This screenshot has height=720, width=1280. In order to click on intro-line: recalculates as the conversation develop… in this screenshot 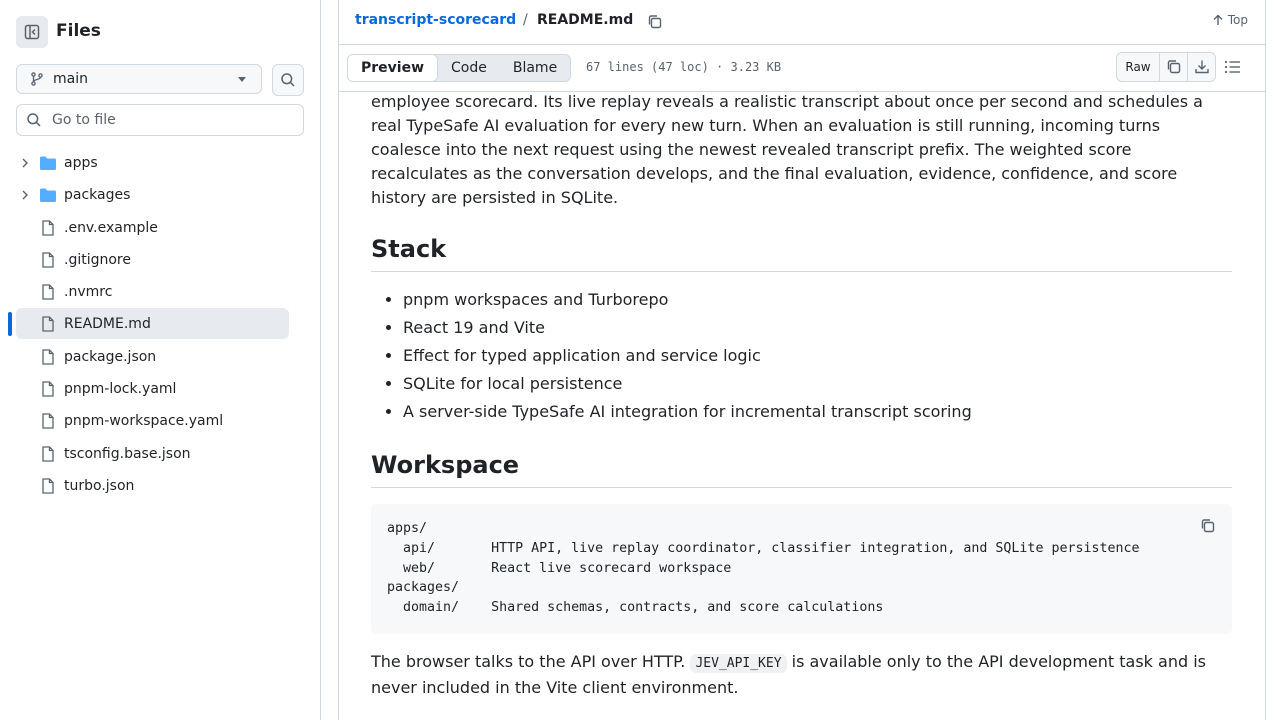, I will do `click(774, 173)`.